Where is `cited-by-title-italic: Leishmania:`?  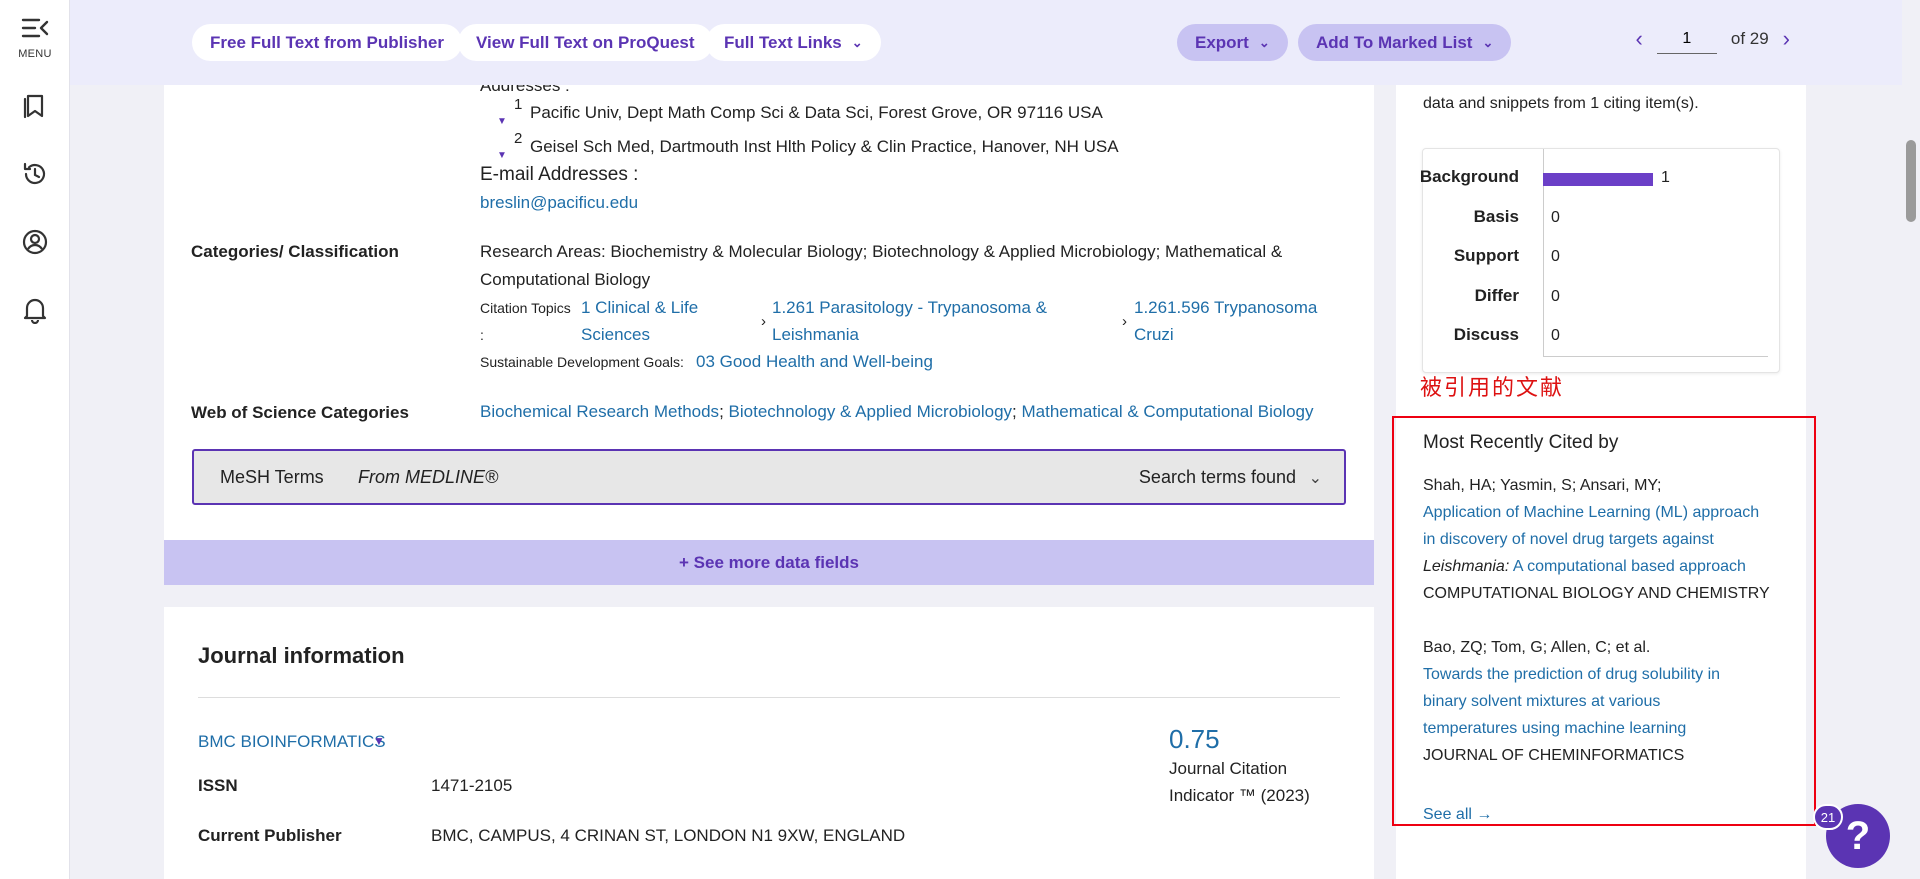 cited-by-title-italic: Leishmania: is located at coordinates (1466, 566).